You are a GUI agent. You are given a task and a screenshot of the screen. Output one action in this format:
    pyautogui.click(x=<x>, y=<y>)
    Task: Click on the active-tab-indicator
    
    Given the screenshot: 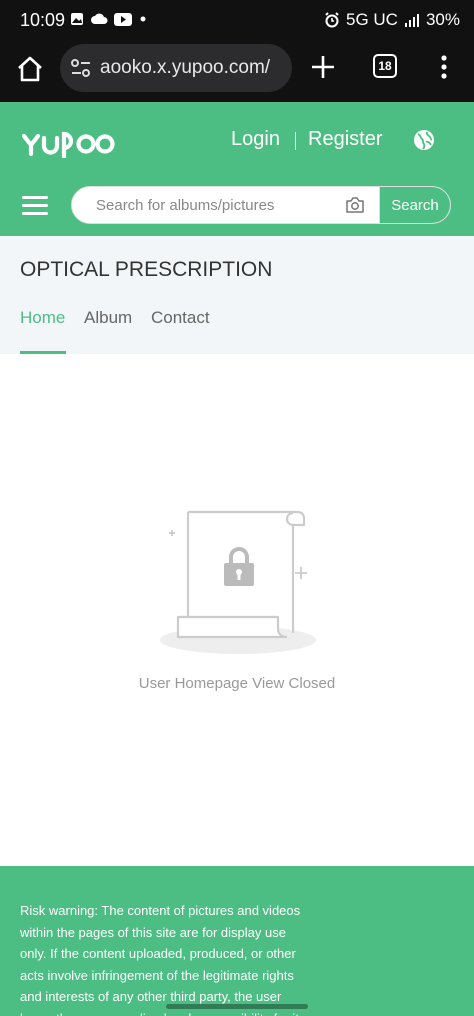 What is the action you would take?
    pyautogui.click(x=43, y=352)
    